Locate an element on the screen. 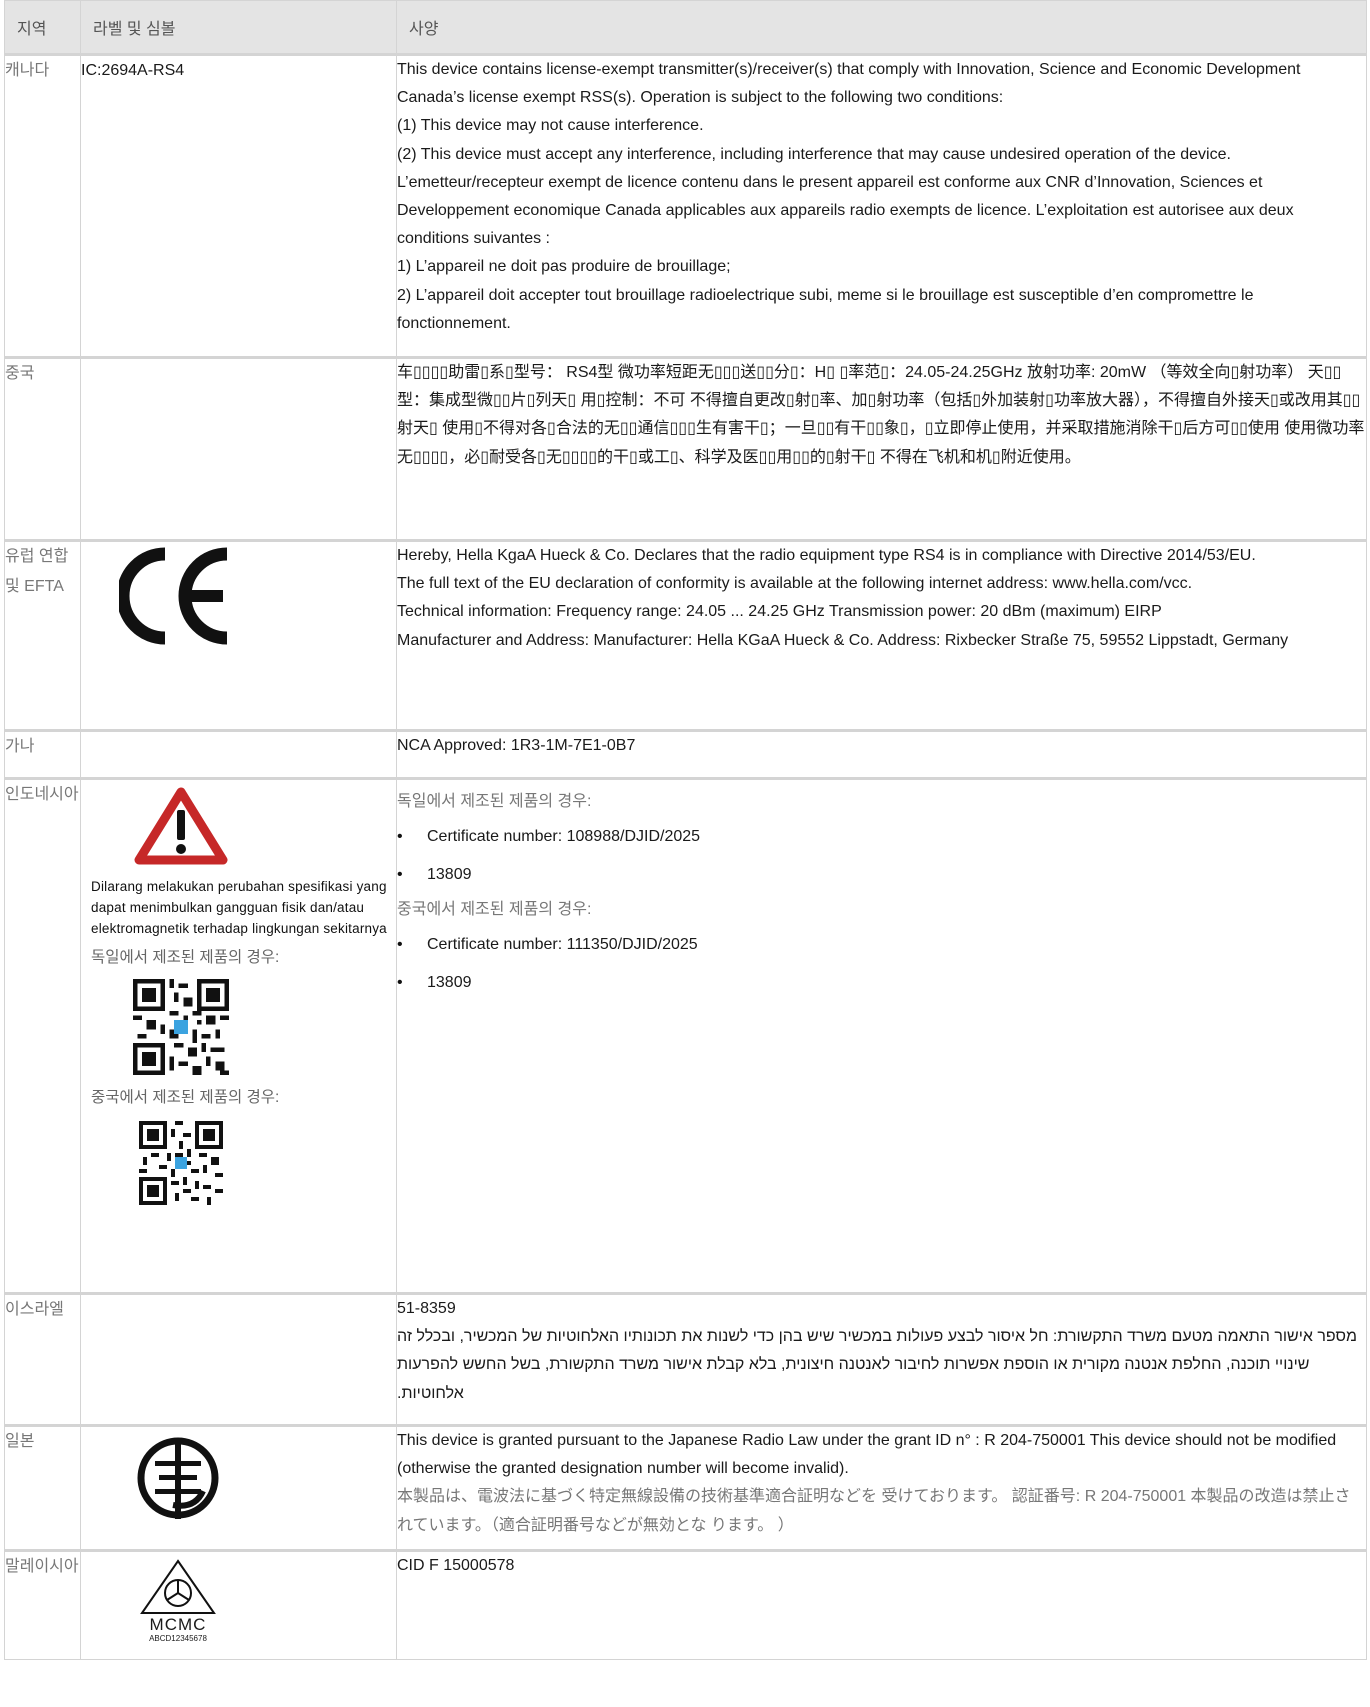 This screenshot has height=1707, width=1370. mcmc-triangle-icon is located at coordinates (178, 1586).